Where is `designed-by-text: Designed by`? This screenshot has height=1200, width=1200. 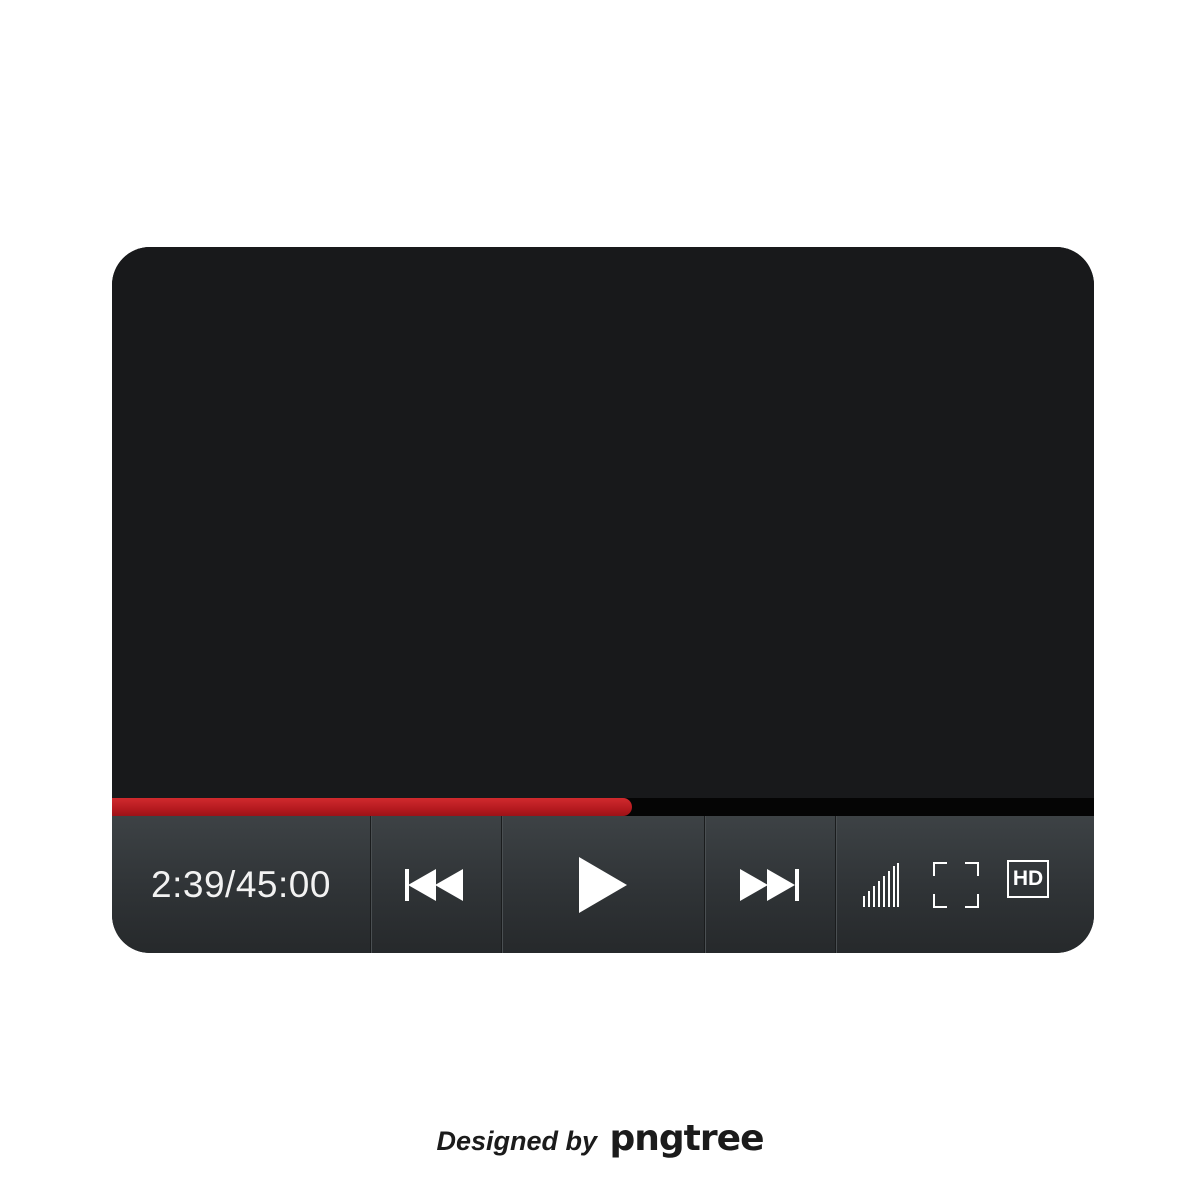 designed-by-text: Designed by is located at coordinates (517, 1141).